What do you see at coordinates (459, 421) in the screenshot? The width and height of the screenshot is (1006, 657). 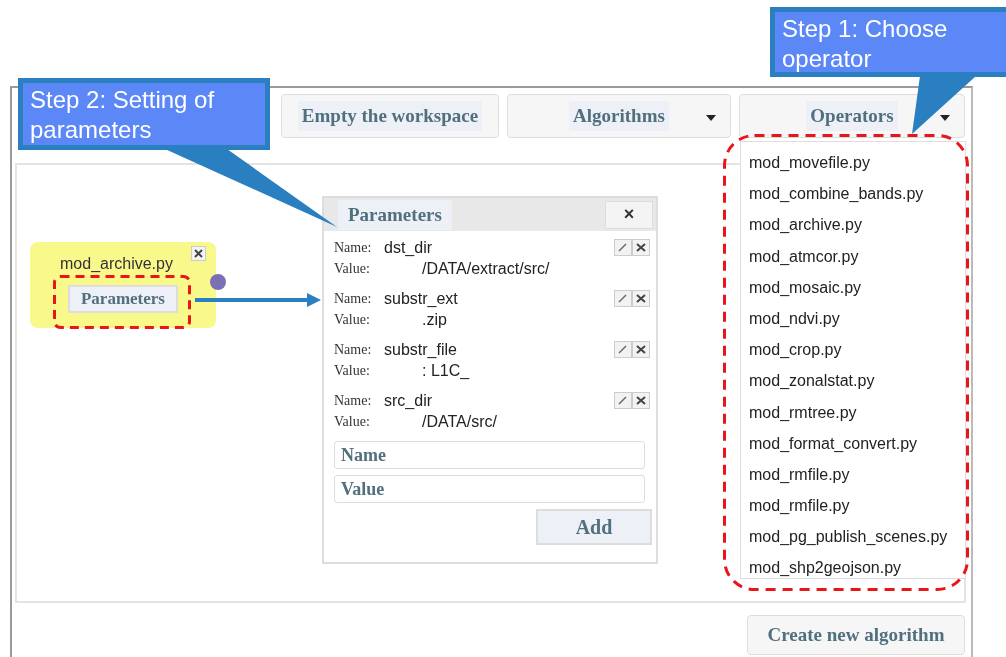 I see `parameter-value: /DATA/src/` at bounding box center [459, 421].